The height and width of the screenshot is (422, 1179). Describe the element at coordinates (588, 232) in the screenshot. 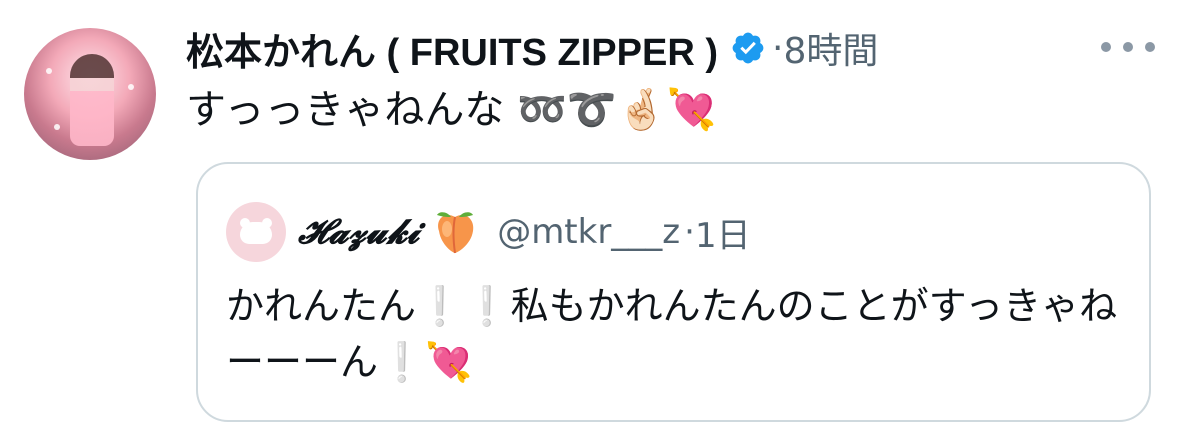

I see `quoted-author-handle: @mtkr___z` at that location.